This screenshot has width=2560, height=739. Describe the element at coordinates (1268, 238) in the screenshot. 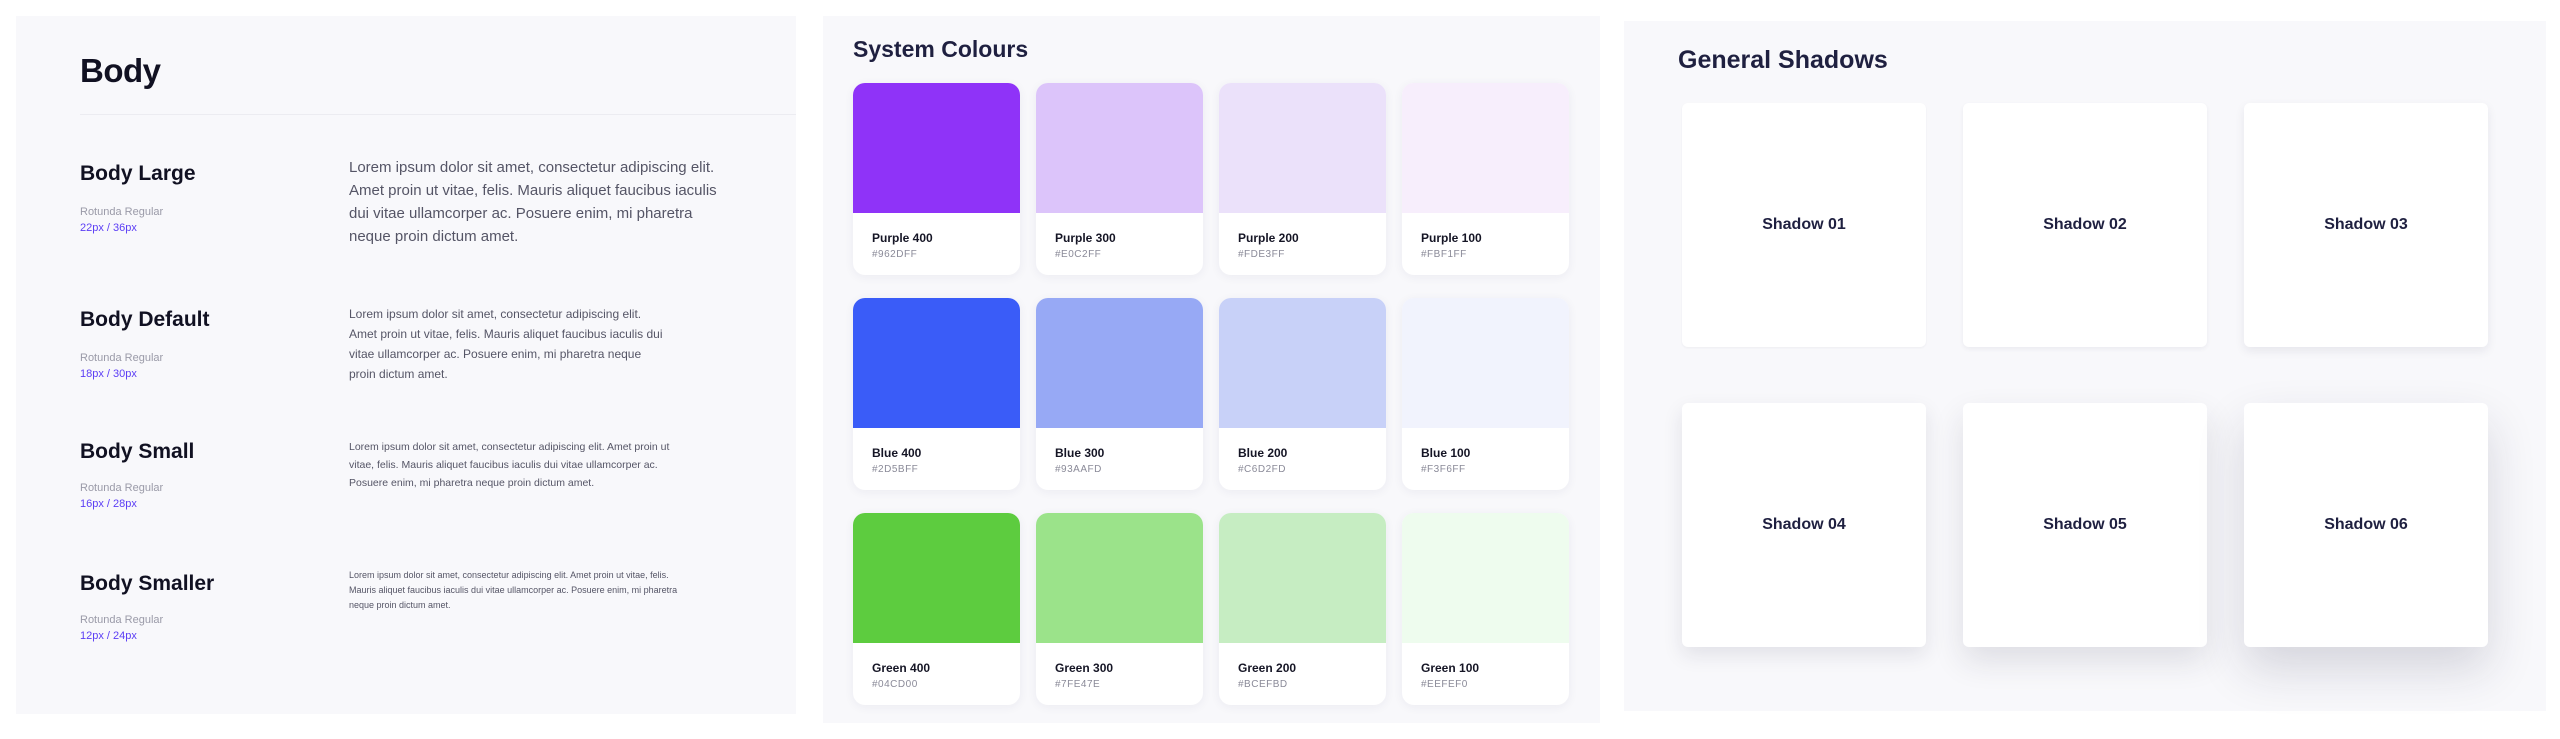

I see `swatch-name: Purple 200` at that location.